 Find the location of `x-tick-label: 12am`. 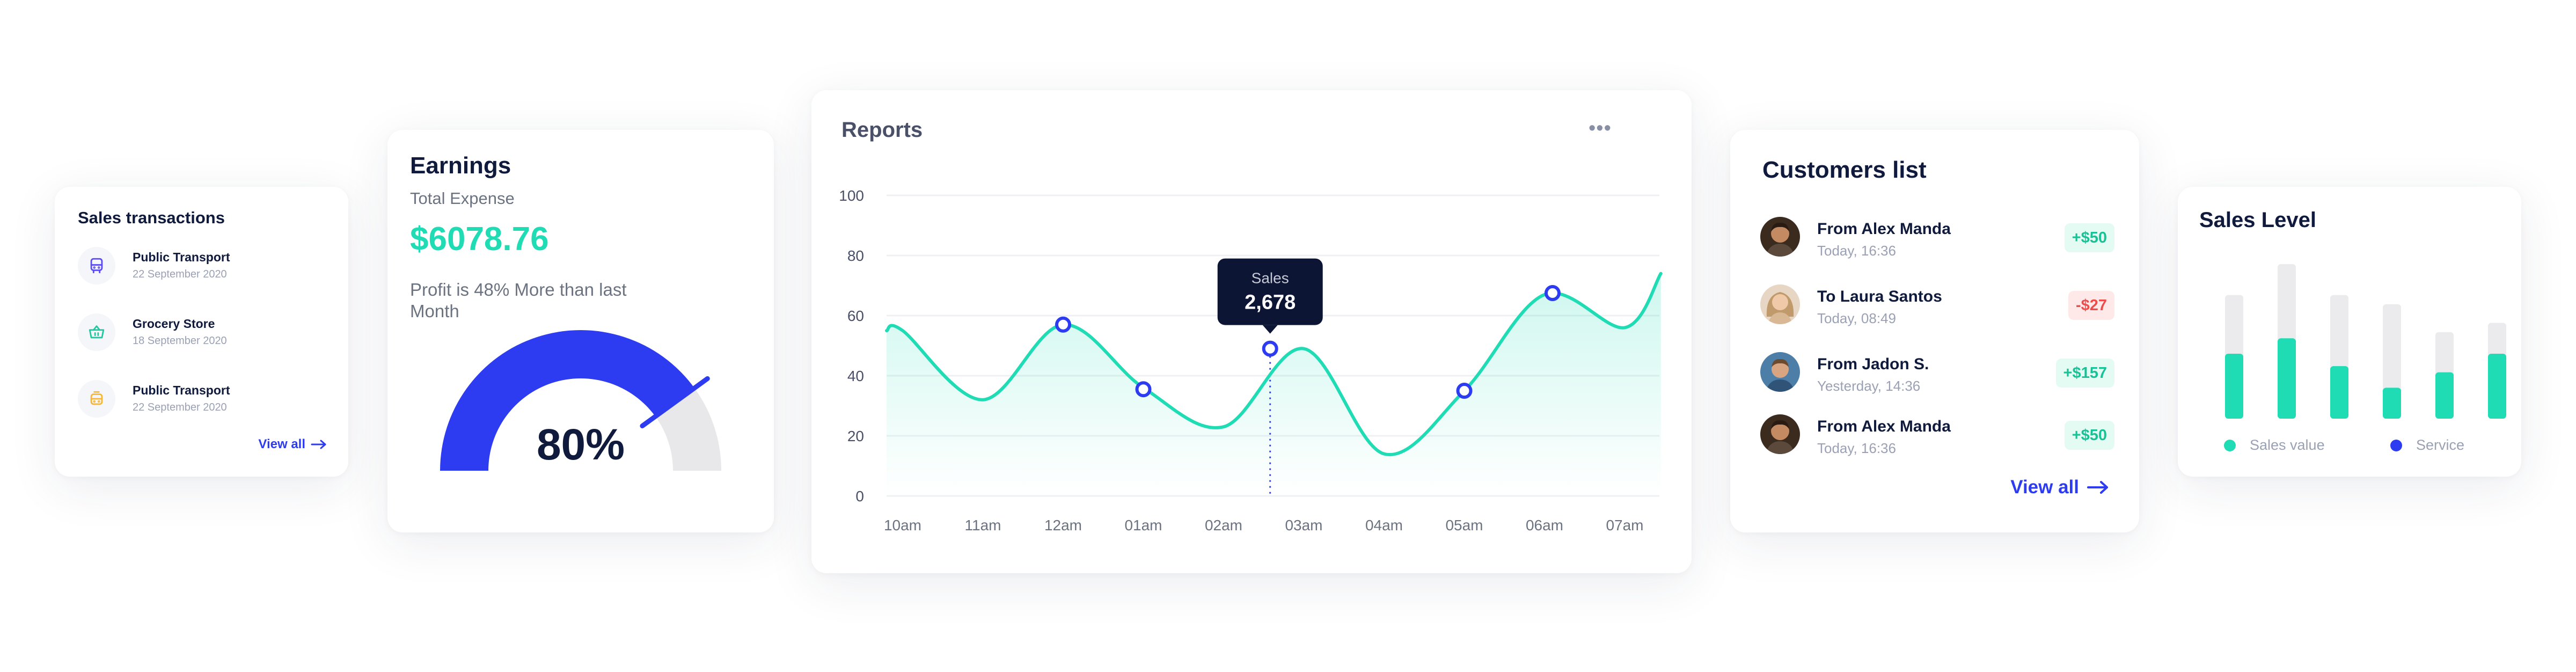

x-tick-label: 12am is located at coordinates (1063, 525).